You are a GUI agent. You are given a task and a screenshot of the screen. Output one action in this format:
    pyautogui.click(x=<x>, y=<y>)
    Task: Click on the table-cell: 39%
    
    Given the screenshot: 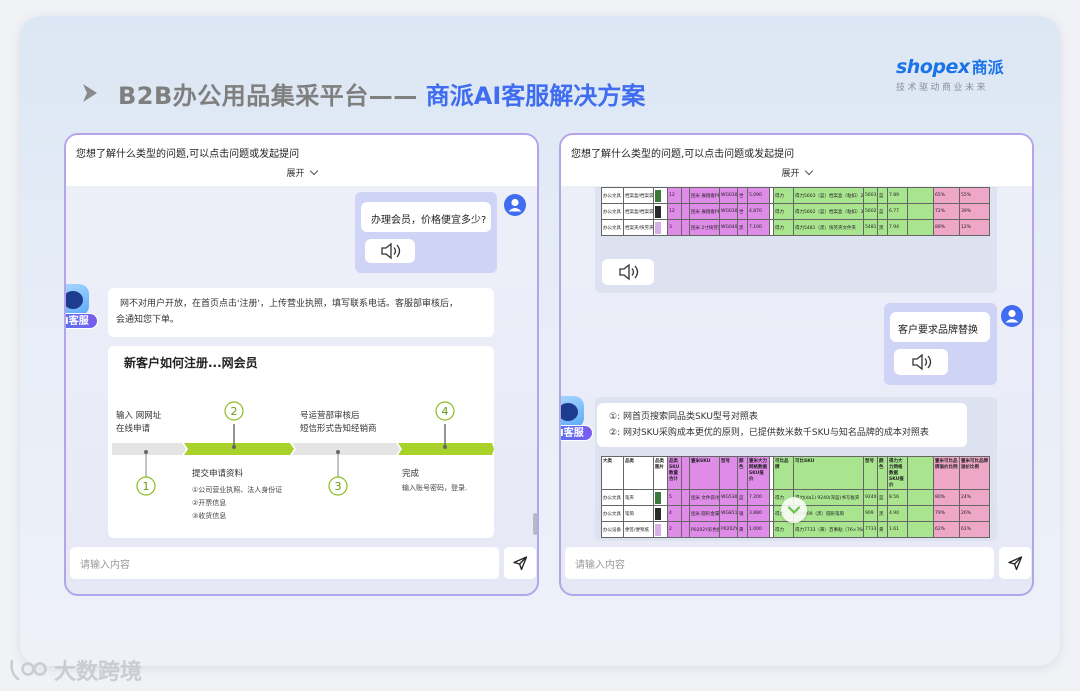 What is the action you would take?
    pyautogui.click(x=974, y=211)
    